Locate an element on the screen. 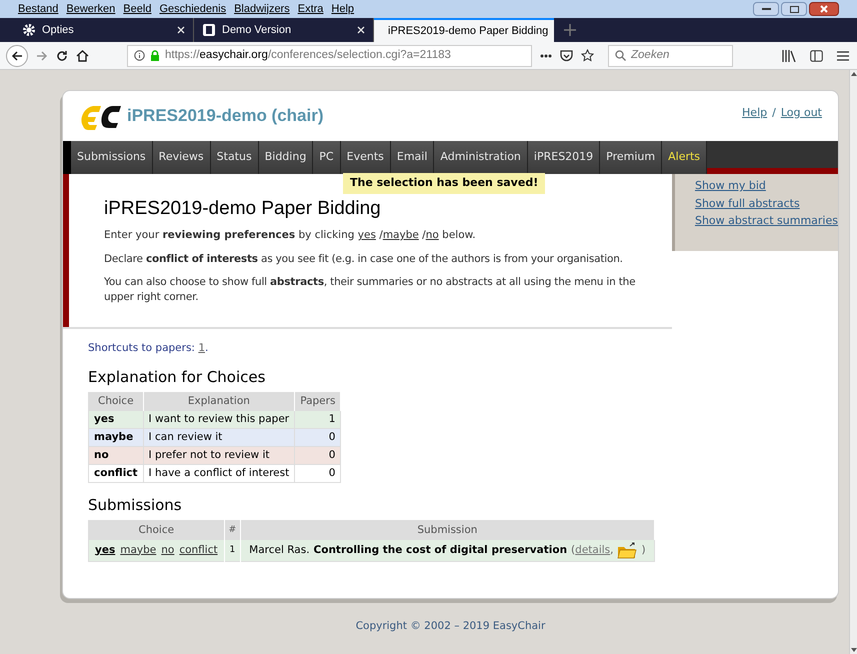  intro-text: Declare conflict of interests as you see fit (e.g. in case one of the authors is from your organisation. is located at coordinates (364, 259).